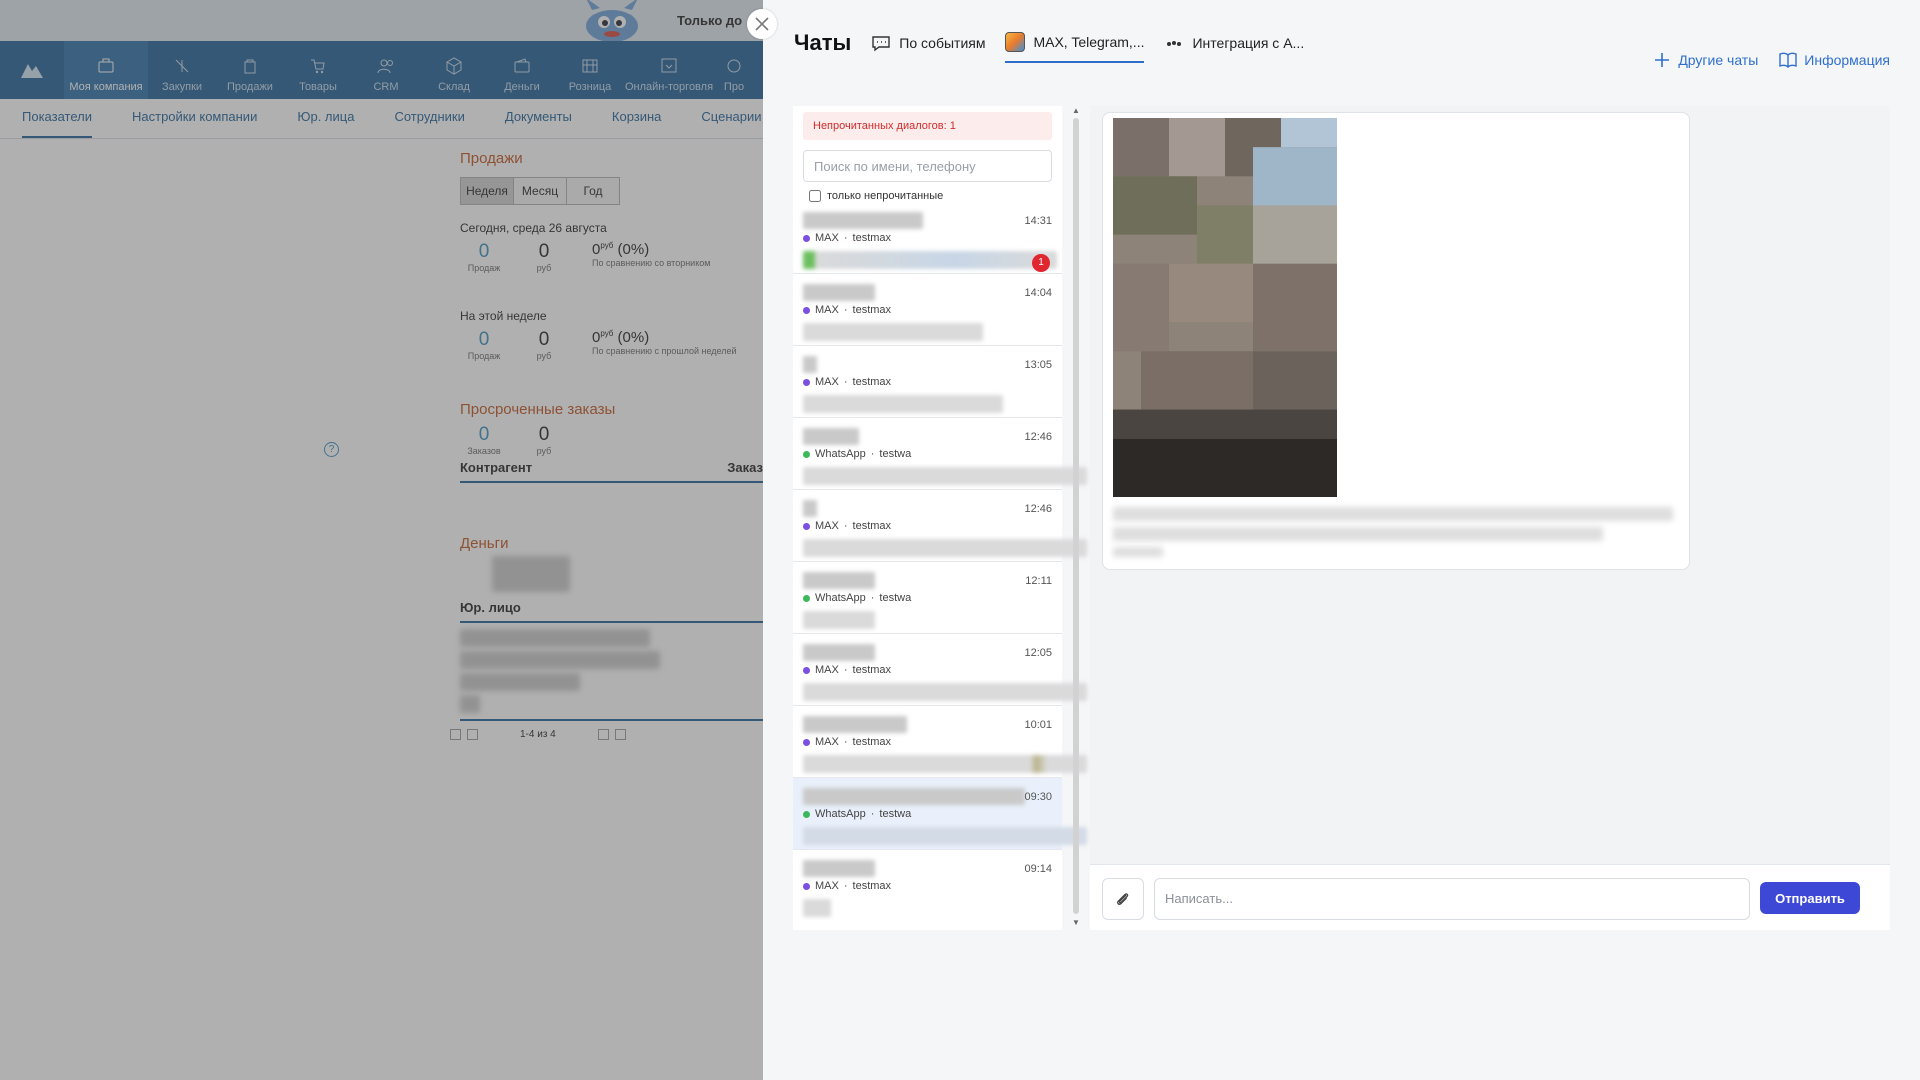  I want to click on scroll-up-icon: ▲, so click(1076, 111).